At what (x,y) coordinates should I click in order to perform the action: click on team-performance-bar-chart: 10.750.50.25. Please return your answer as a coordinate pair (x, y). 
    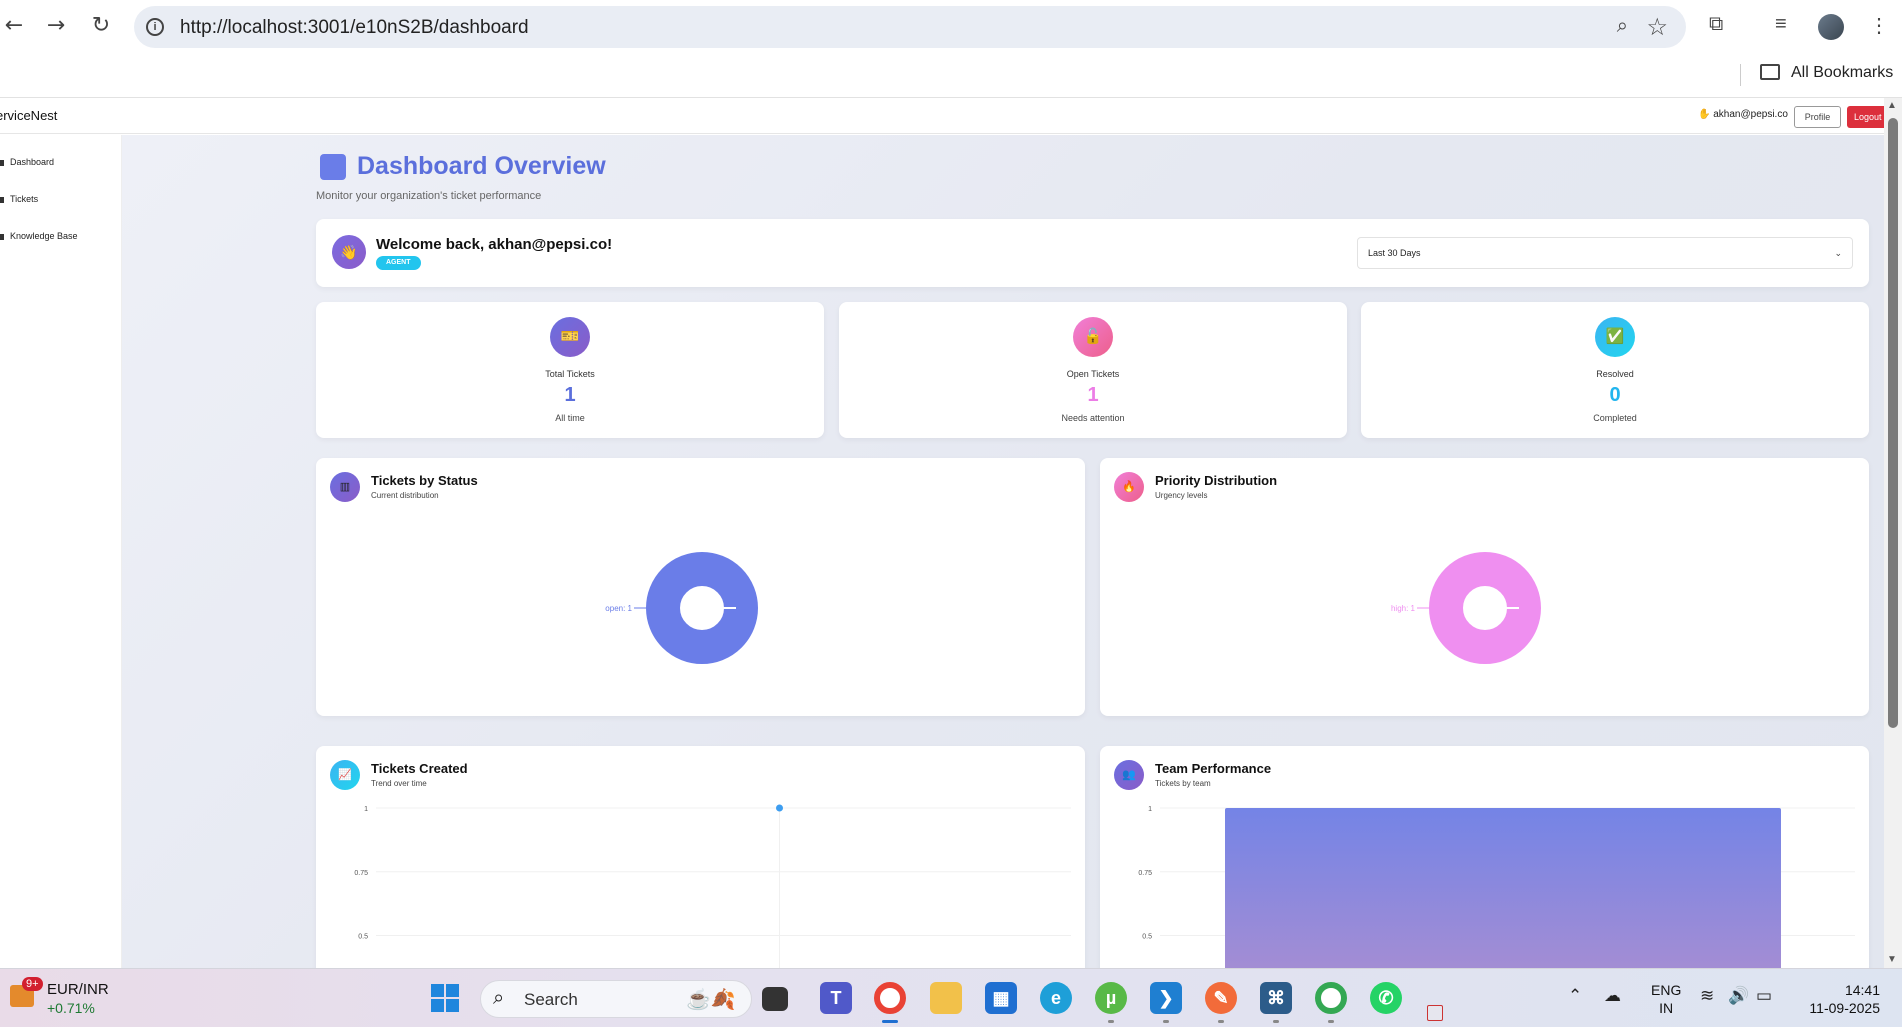
    Looking at the image, I should click on (1496, 887).